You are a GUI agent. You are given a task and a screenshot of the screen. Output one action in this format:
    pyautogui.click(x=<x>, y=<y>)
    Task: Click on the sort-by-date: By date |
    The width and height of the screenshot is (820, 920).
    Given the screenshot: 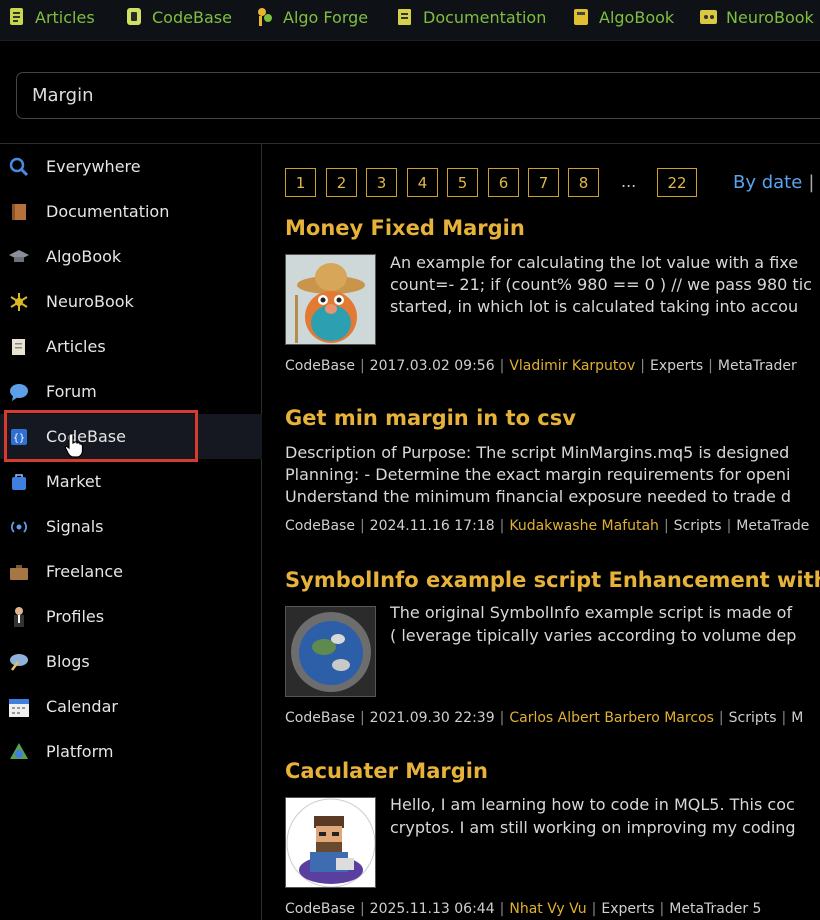 What is the action you would take?
    pyautogui.click(x=773, y=182)
    